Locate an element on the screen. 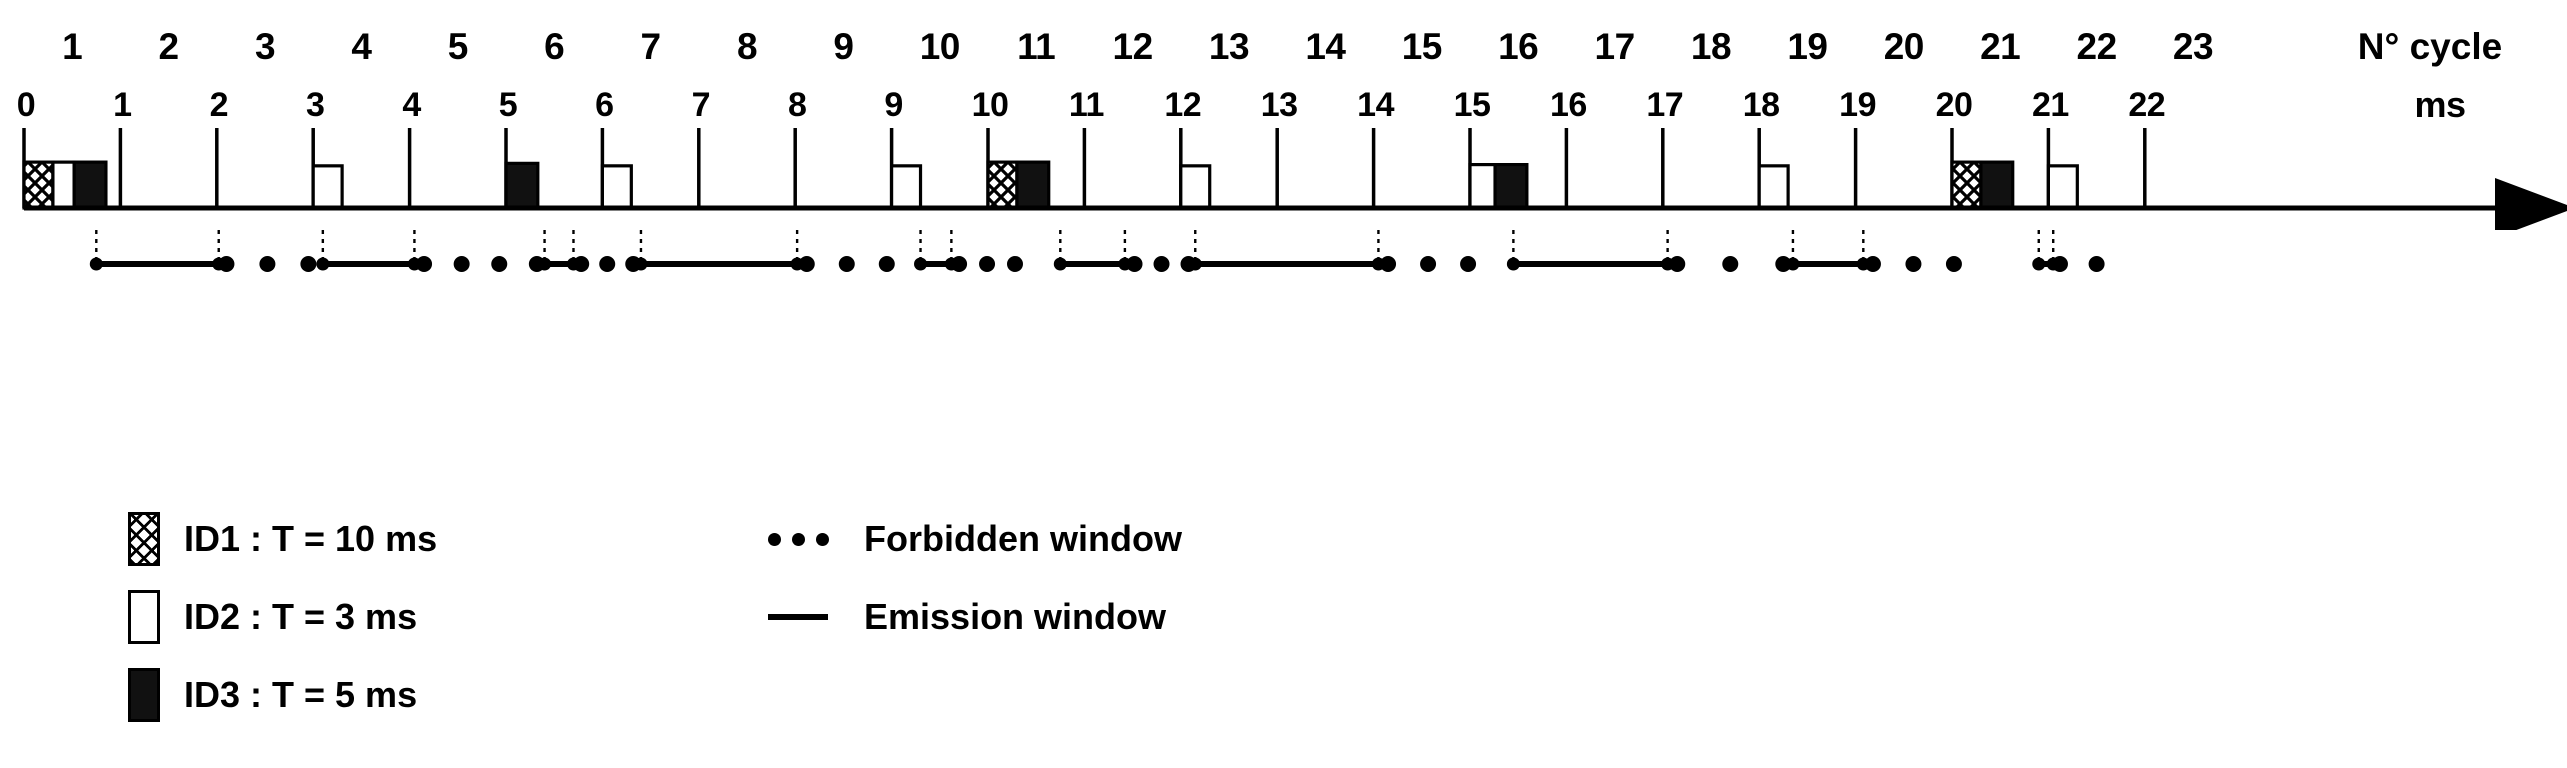 This screenshot has height=768, width=2567. cycle-number: 19 is located at coordinates (1807, 46).